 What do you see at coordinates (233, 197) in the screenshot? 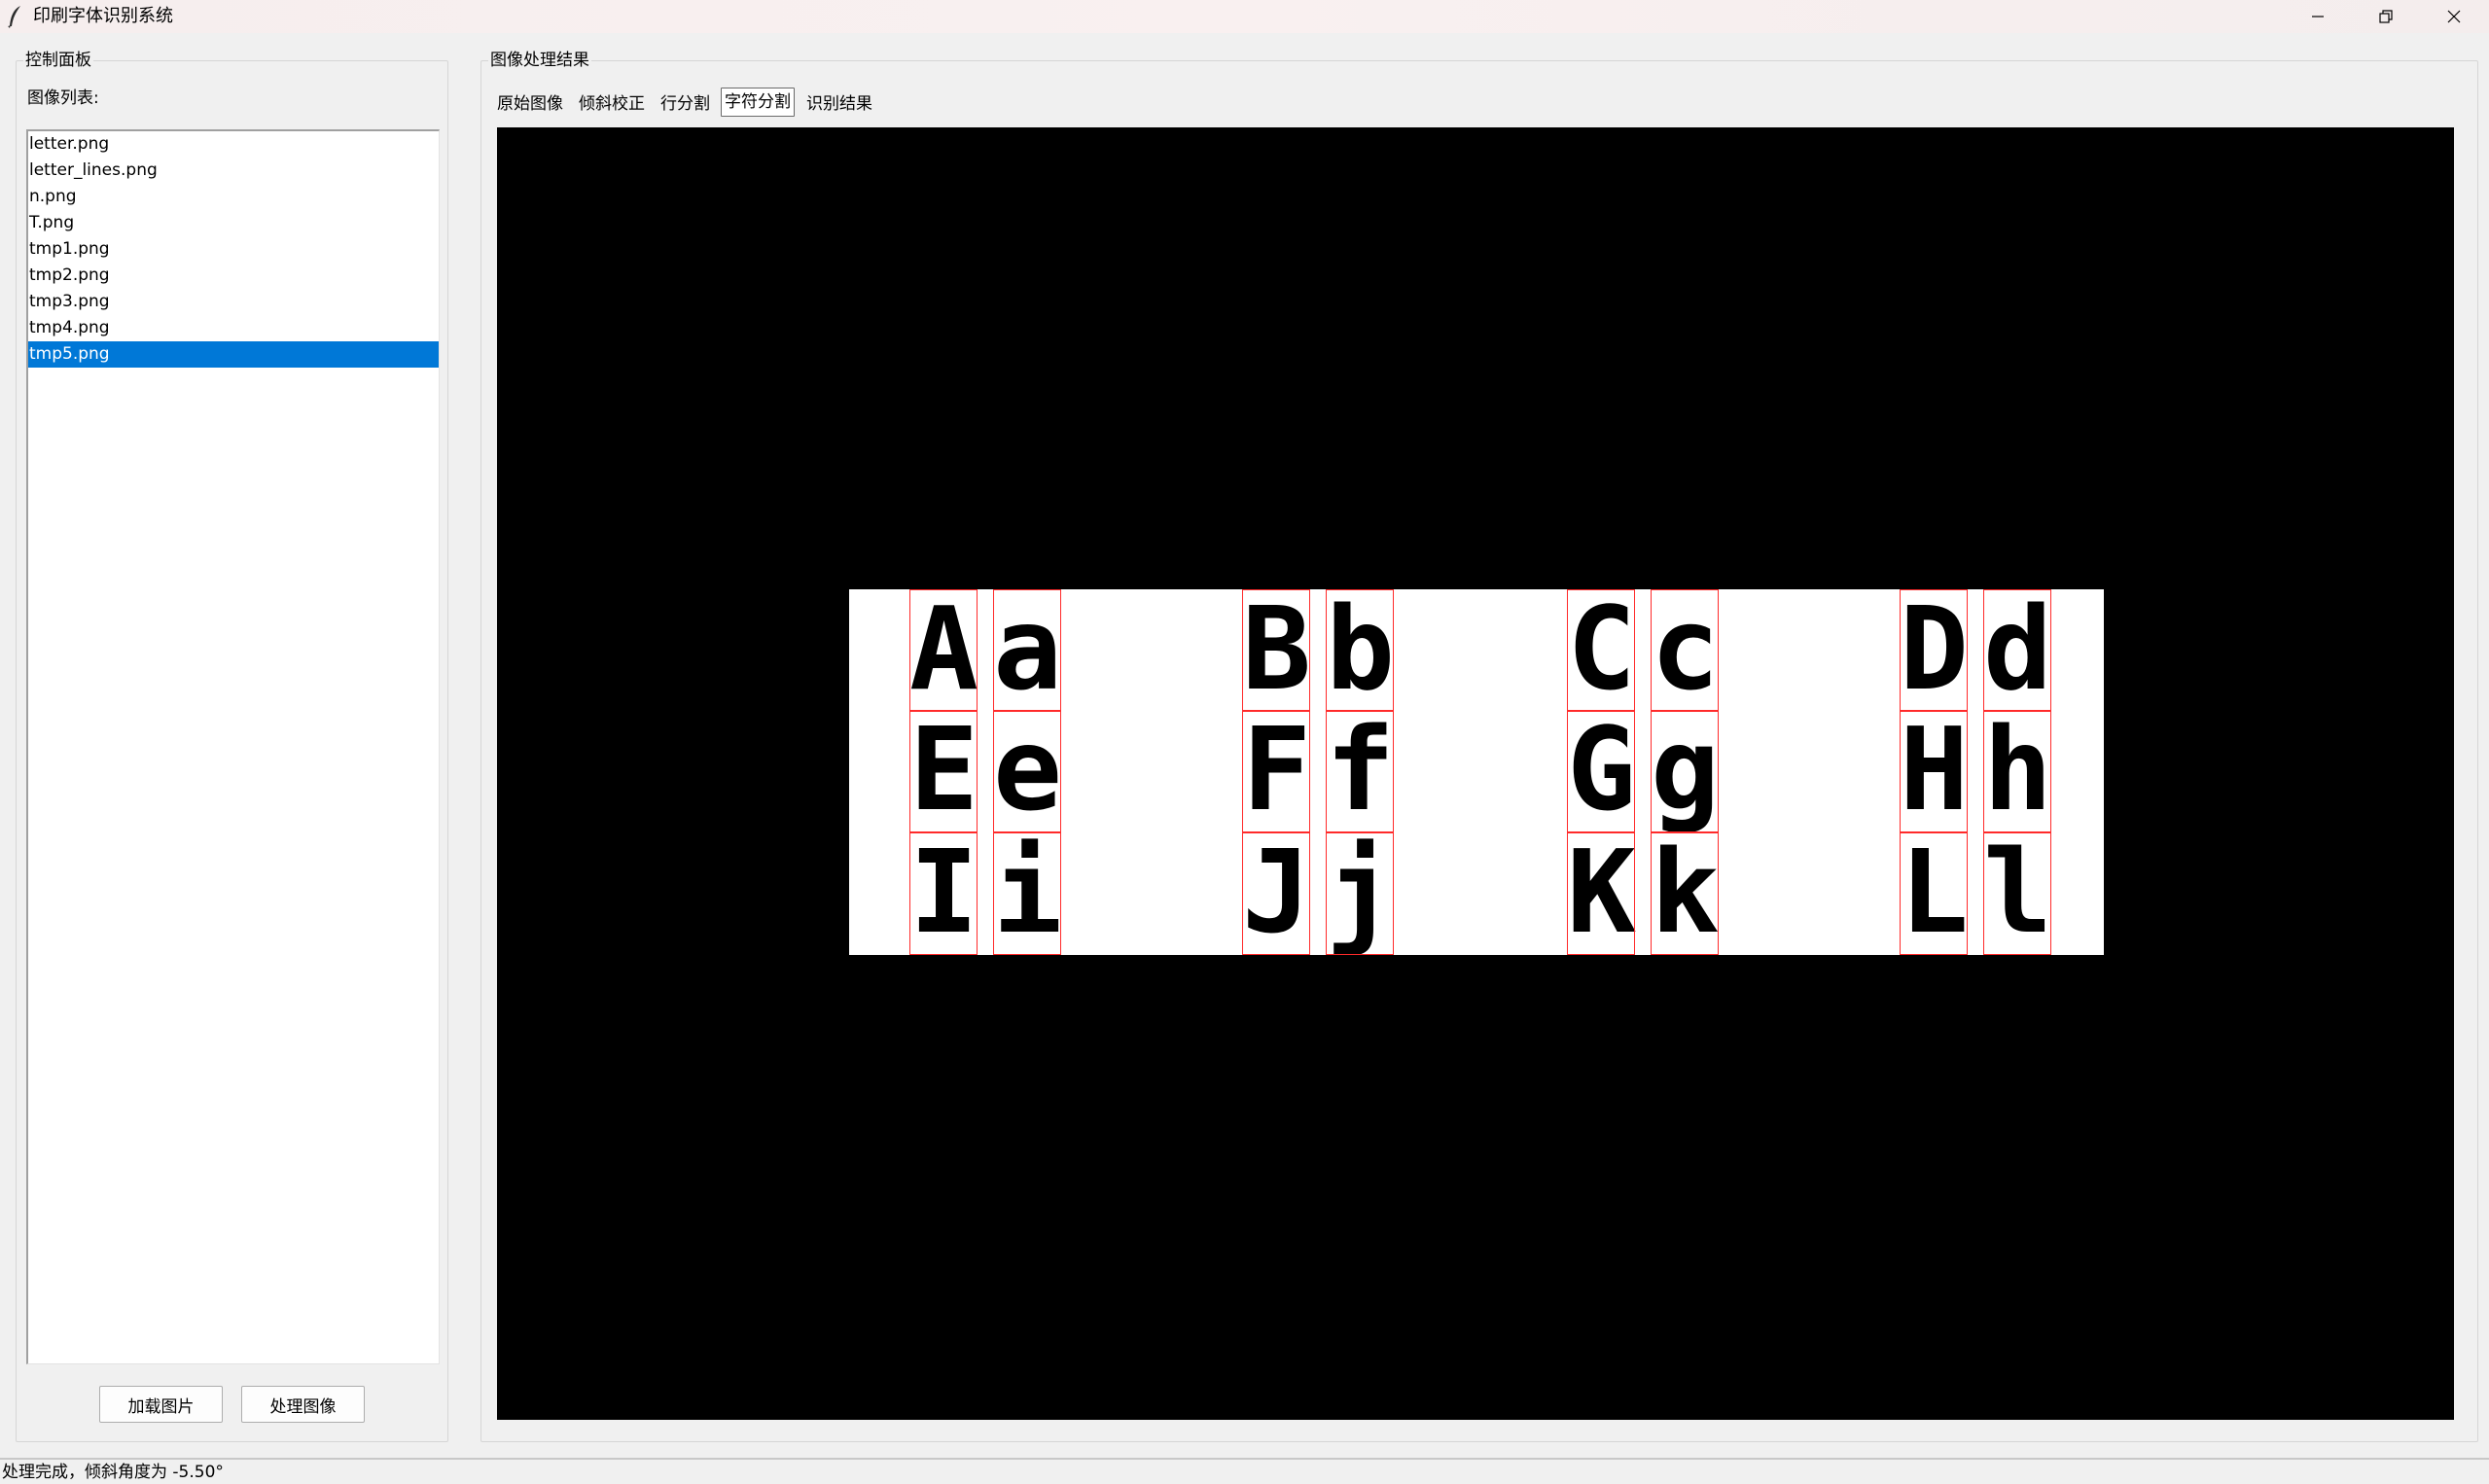
I see `list-item: n.png` at bounding box center [233, 197].